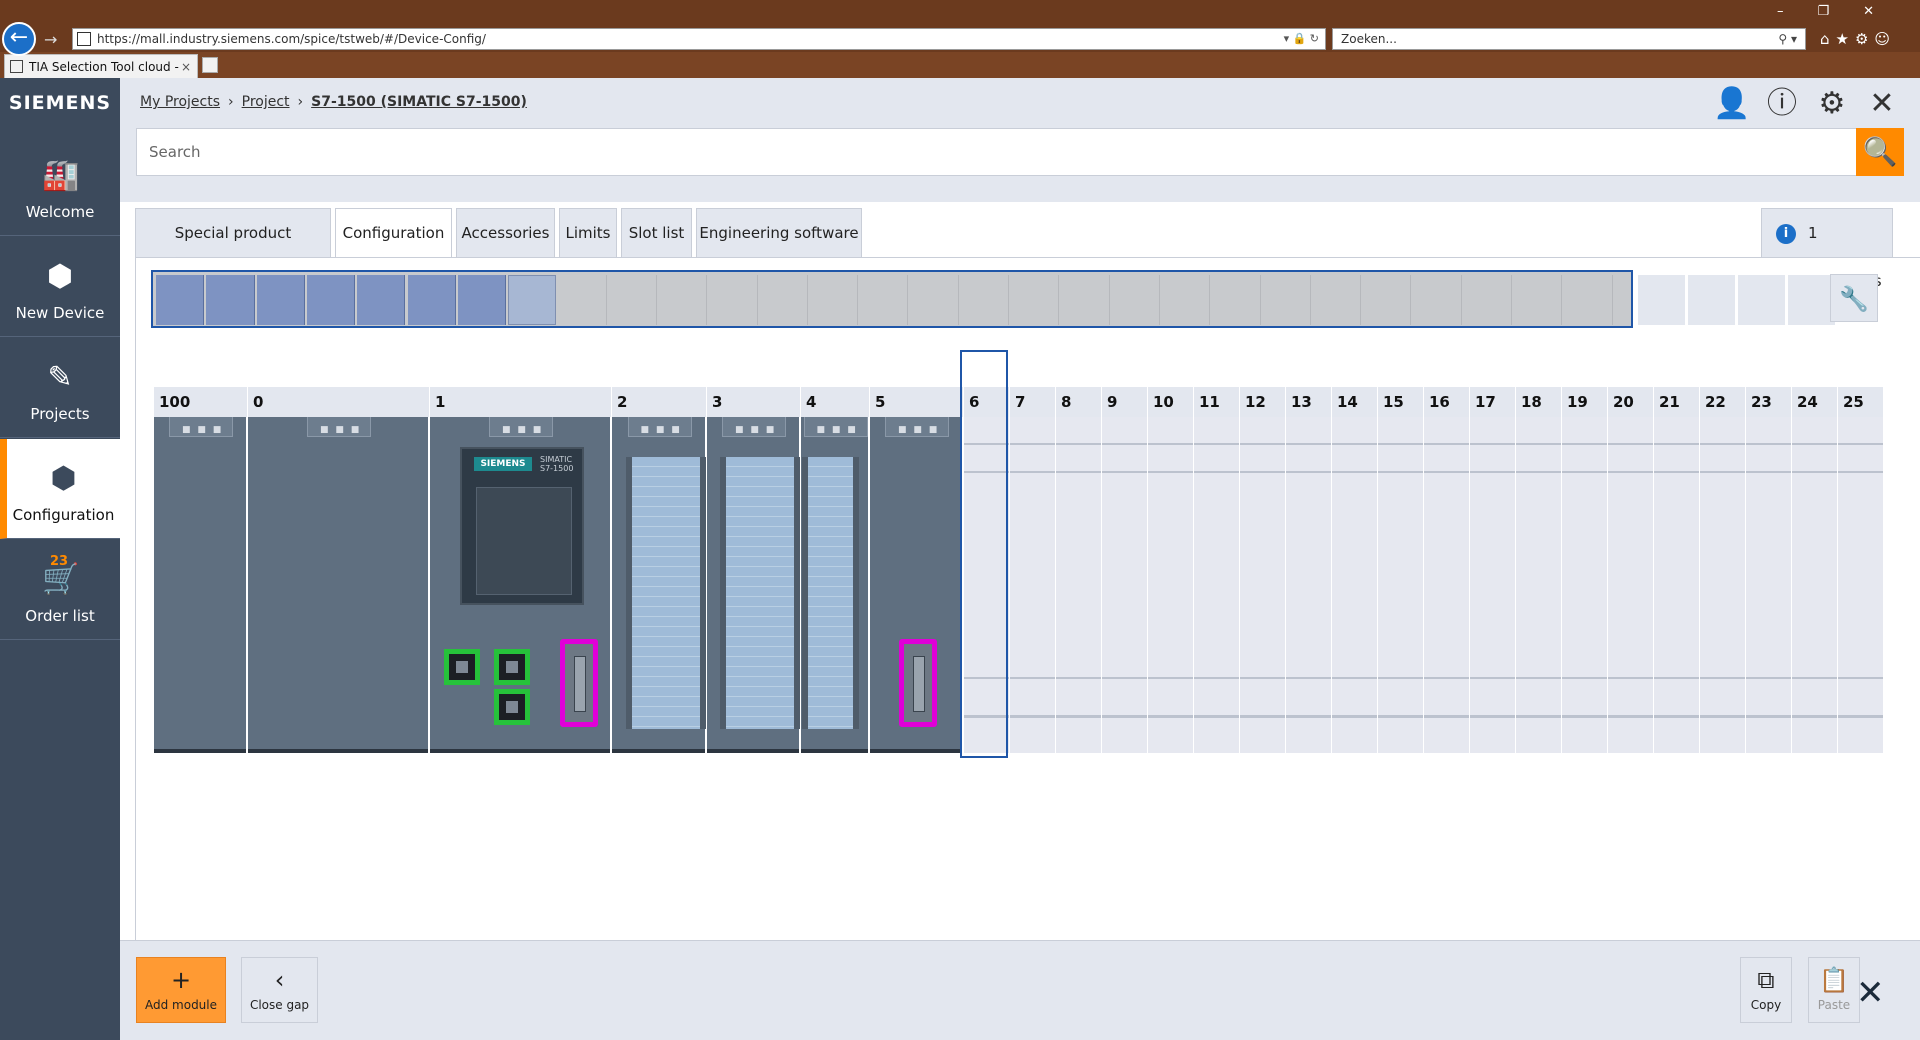  Describe the element at coordinates (101, 76) in the screenshot. I see `browser-tab: TIA Selection Tool cloud - S... ×` at that location.